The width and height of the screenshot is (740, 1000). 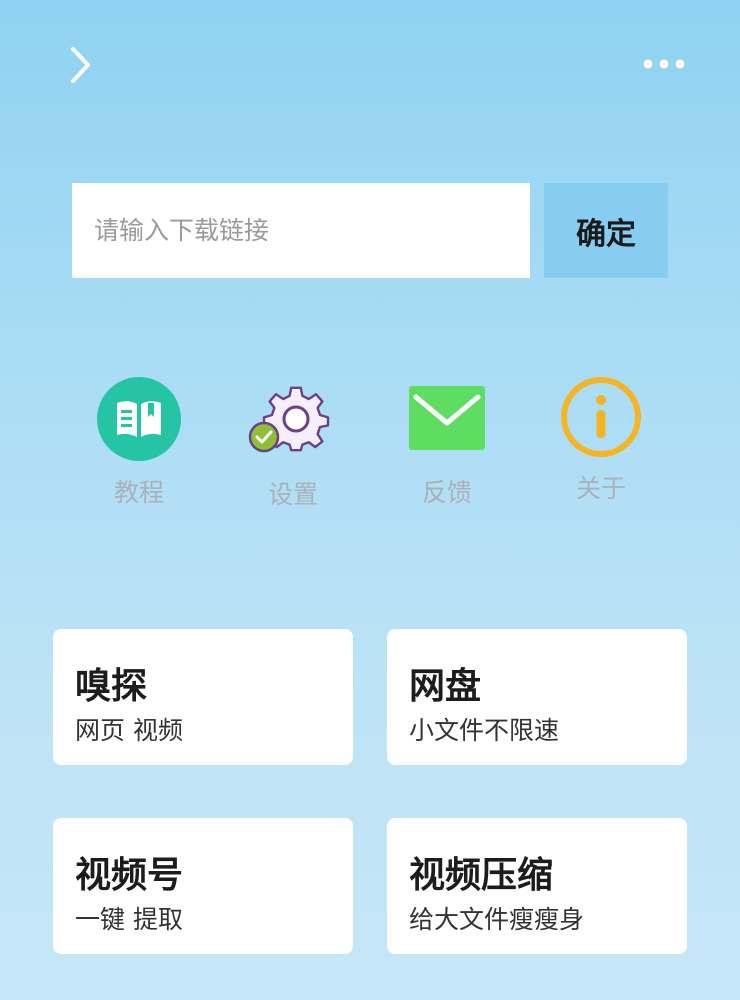 What do you see at coordinates (537, 697) in the screenshot?
I see `card-netdisk: 网盘 小文件不限速` at bounding box center [537, 697].